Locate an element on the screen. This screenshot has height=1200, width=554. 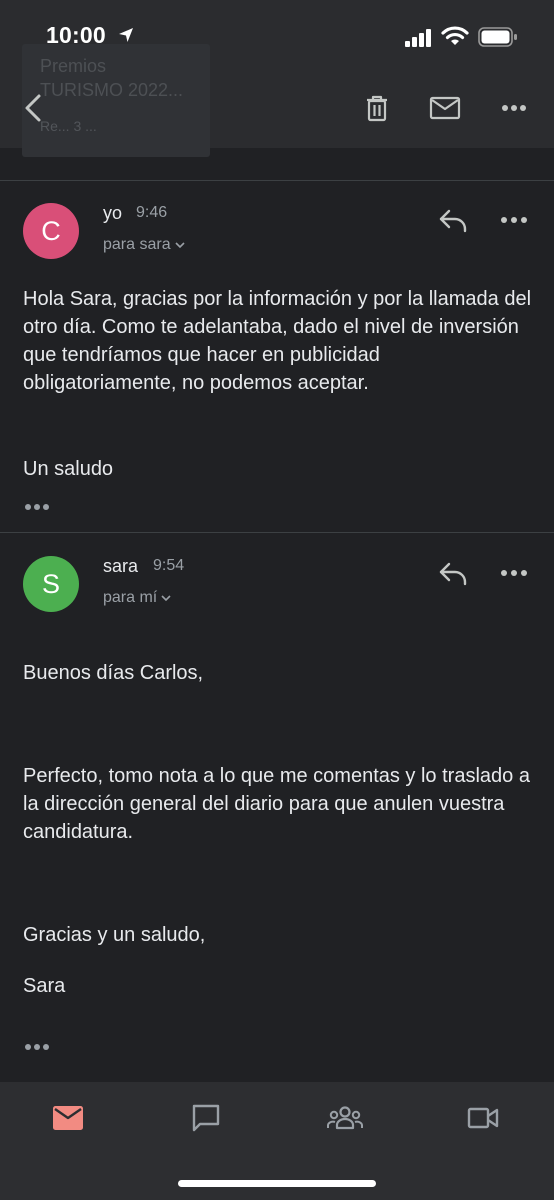
recipient-label: para sara is located at coordinates (137, 244).